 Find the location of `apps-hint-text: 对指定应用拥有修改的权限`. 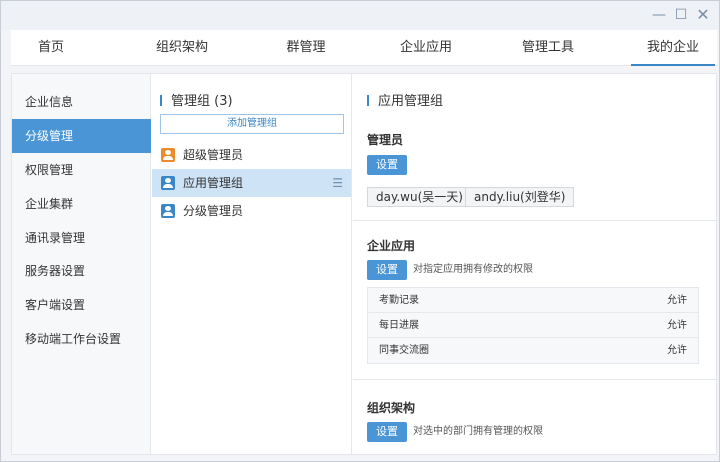

apps-hint-text: 对指定应用拥有修改的权限 is located at coordinates (473, 269).